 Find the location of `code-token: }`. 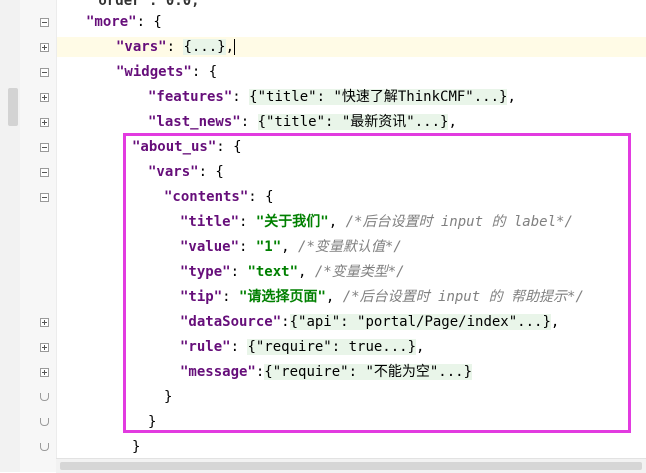

code-token: } is located at coordinates (136, 447).